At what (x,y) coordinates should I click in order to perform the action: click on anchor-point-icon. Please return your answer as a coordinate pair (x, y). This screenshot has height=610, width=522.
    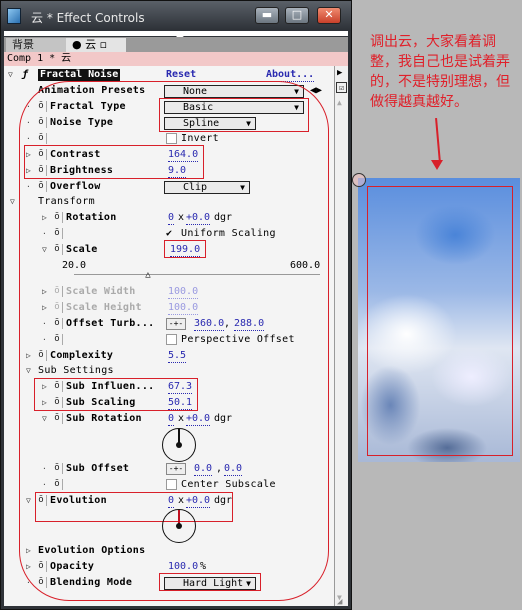
    Looking at the image, I should click on (359, 180).